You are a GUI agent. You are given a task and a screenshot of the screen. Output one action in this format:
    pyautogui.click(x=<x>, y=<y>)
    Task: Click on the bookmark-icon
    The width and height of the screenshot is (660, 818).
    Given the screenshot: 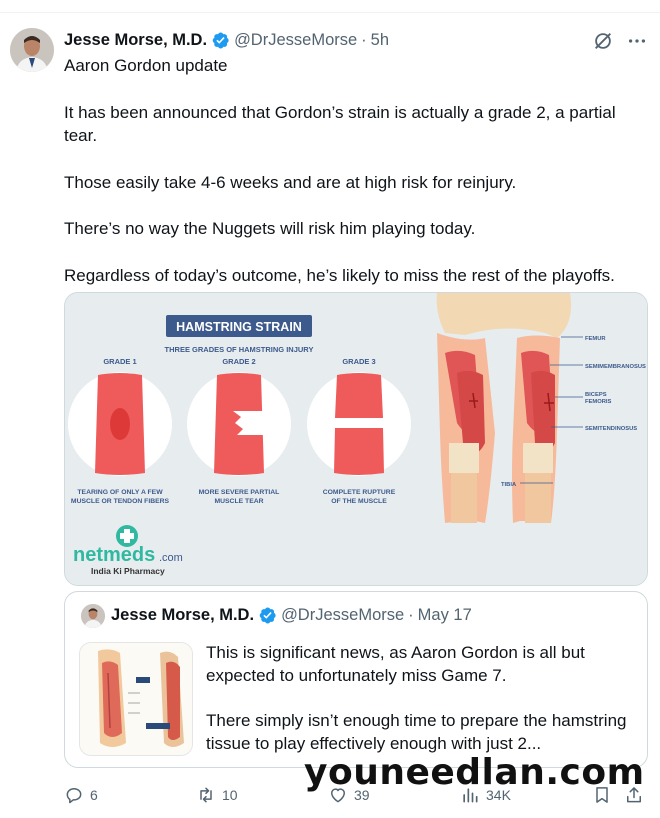 What is the action you would take?
    pyautogui.click(x=602, y=795)
    